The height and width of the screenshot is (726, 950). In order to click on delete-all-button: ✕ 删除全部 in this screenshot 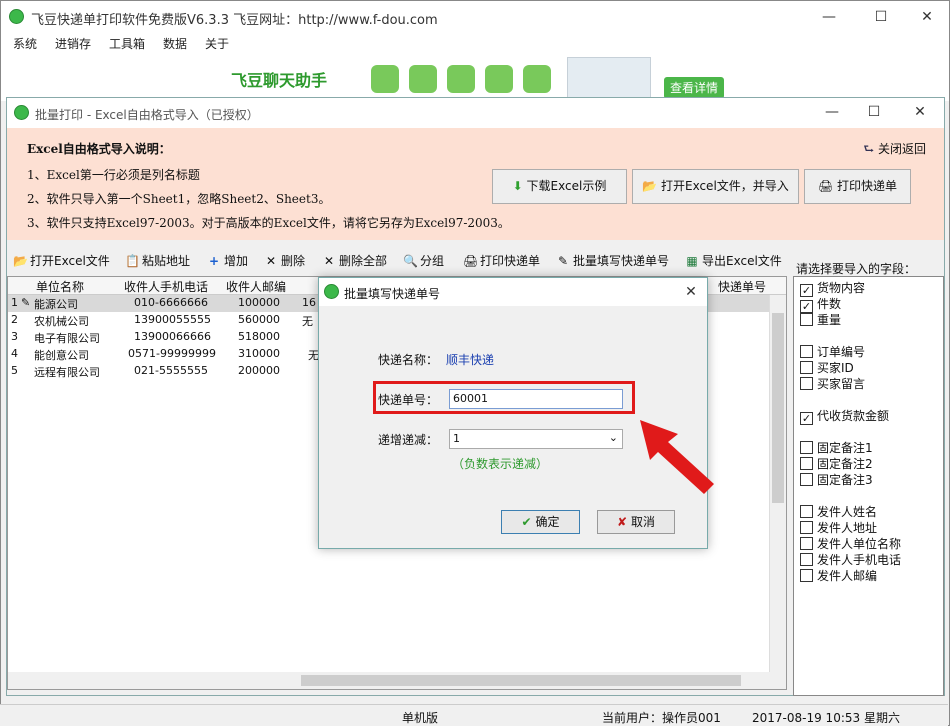, I will do `click(354, 260)`.